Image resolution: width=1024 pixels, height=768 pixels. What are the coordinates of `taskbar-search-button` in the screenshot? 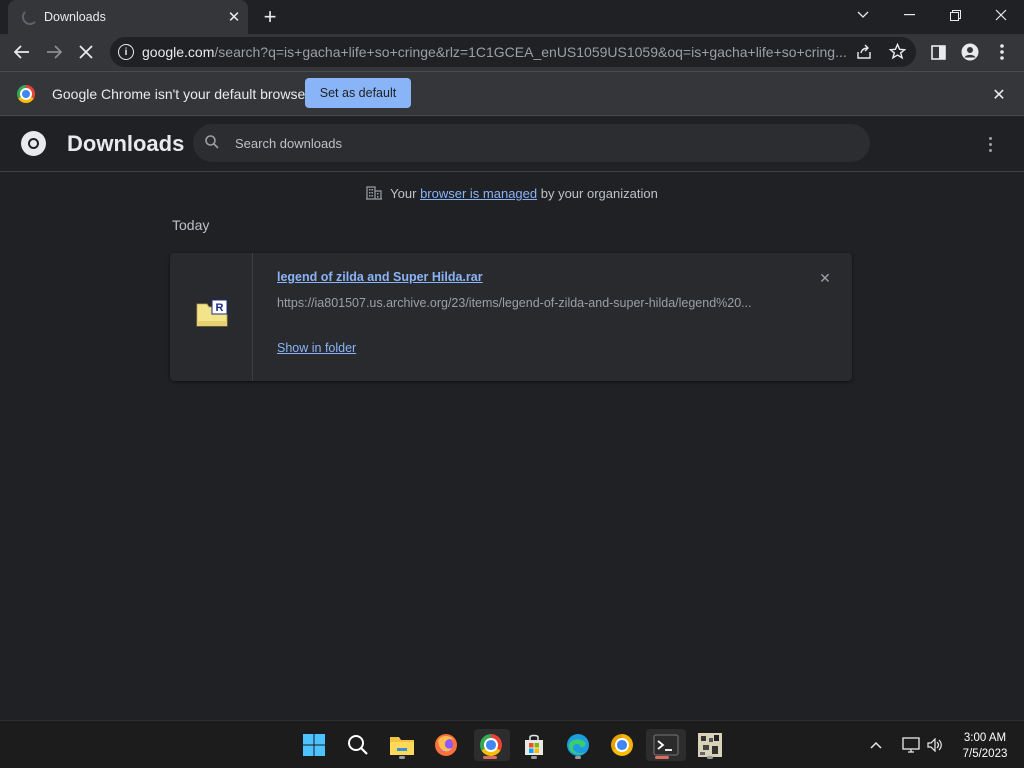 It's located at (358, 745).